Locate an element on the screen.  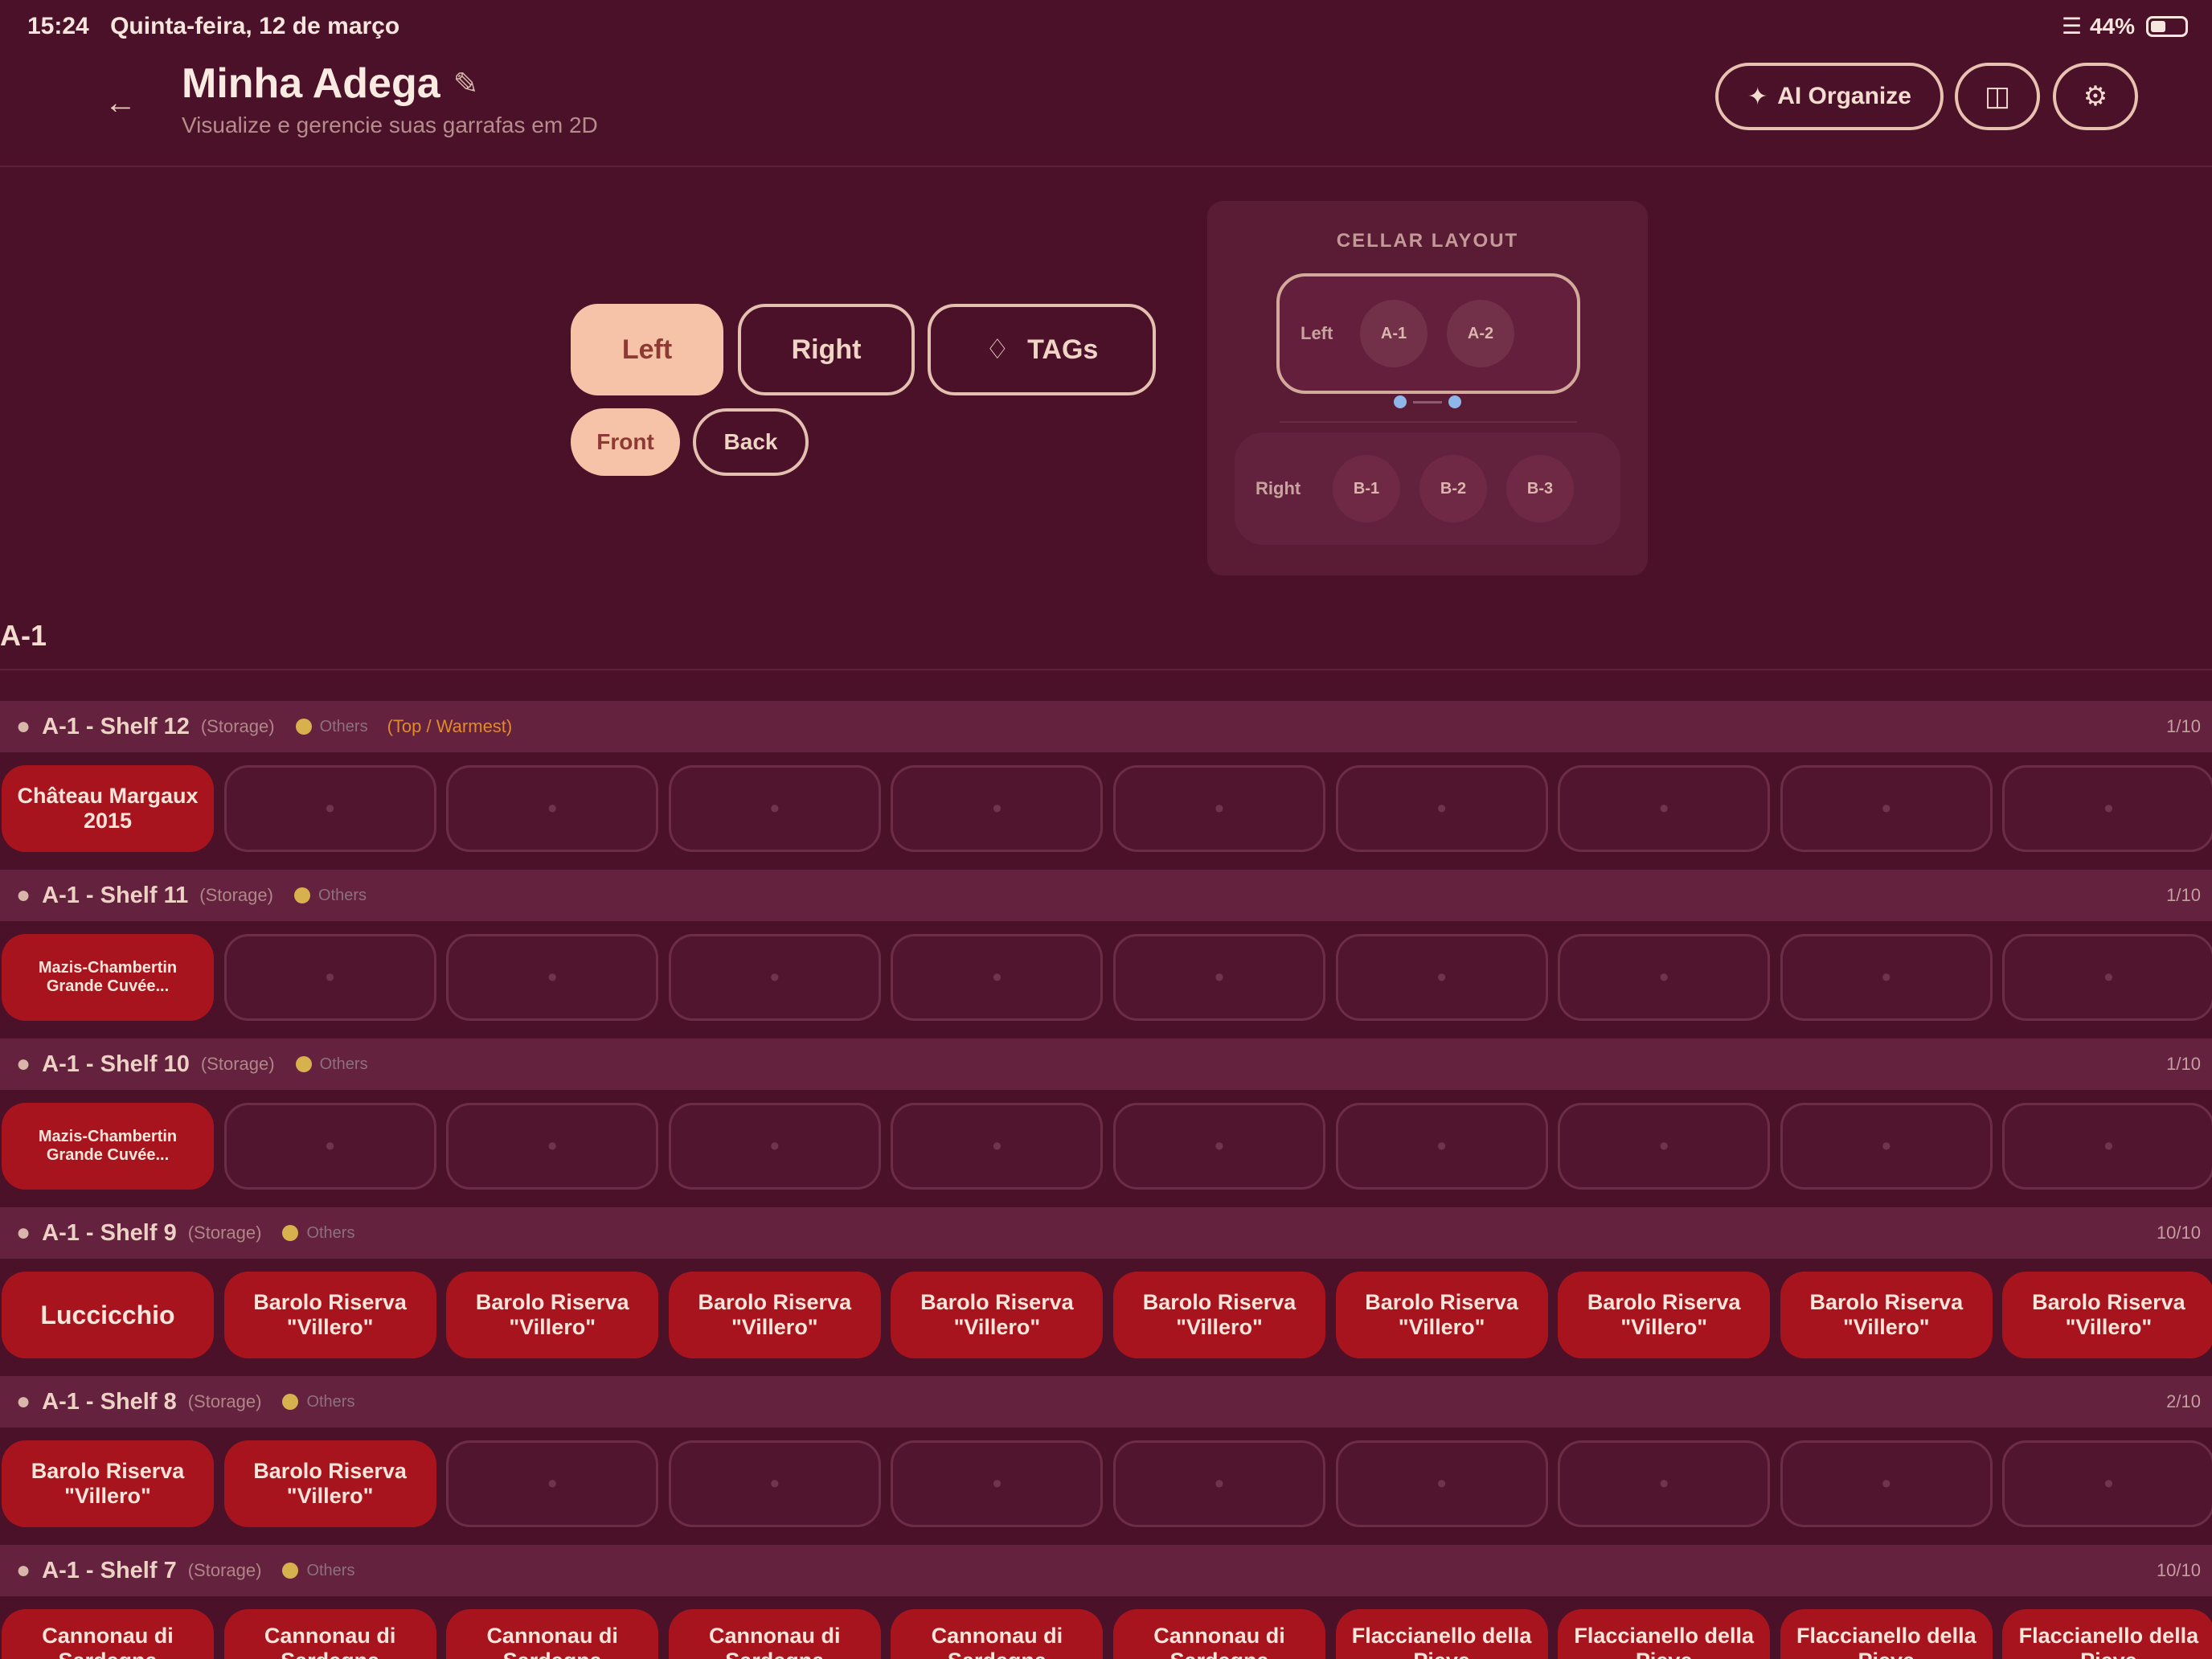
tag-dot-icon is located at coordinates (290, 1571).